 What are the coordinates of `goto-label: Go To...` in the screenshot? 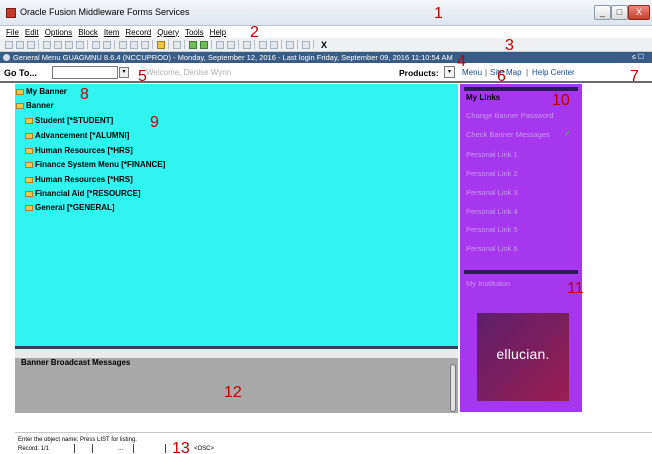 It's located at (20, 73).